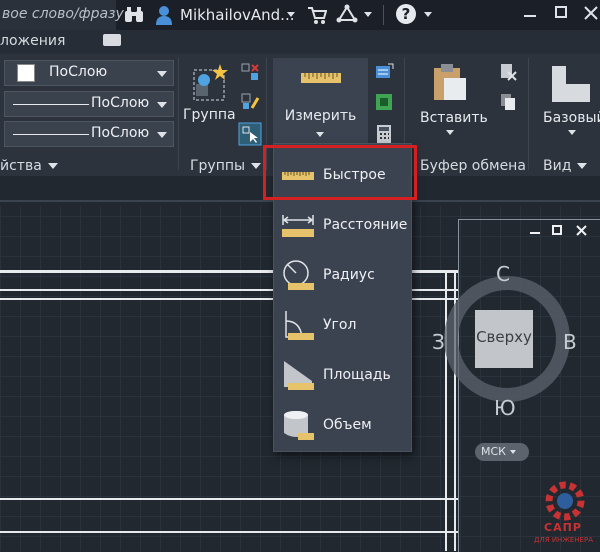 The image size is (600, 552). What do you see at coordinates (112, 40) in the screenshot?
I see `ribbon-toggle-icon` at bounding box center [112, 40].